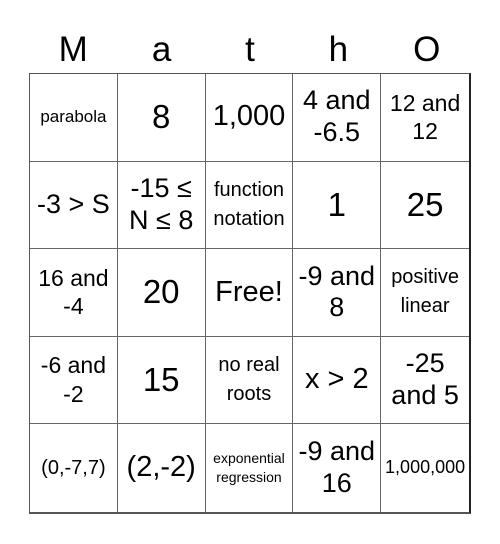  I want to click on cell-text: (2,-2), so click(161, 467).